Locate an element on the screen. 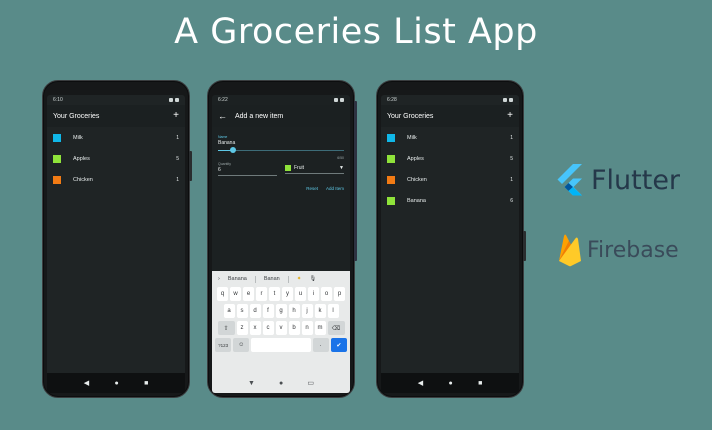 This screenshot has width=712, height=430. key-h: h is located at coordinates (294, 311).